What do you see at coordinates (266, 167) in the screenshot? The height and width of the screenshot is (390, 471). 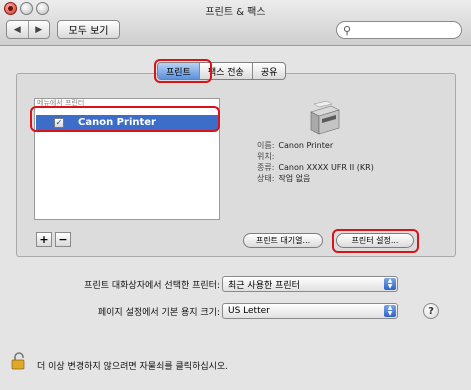 I see `info-kind-key: 종류:` at bounding box center [266, 167].